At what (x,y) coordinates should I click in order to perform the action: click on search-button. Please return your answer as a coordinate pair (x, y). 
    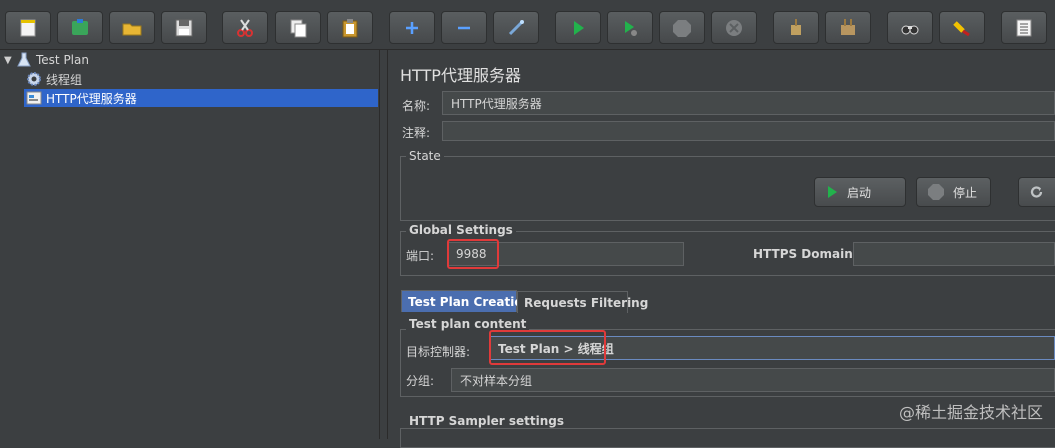
    Looking at the image, I should click on (910, 27).